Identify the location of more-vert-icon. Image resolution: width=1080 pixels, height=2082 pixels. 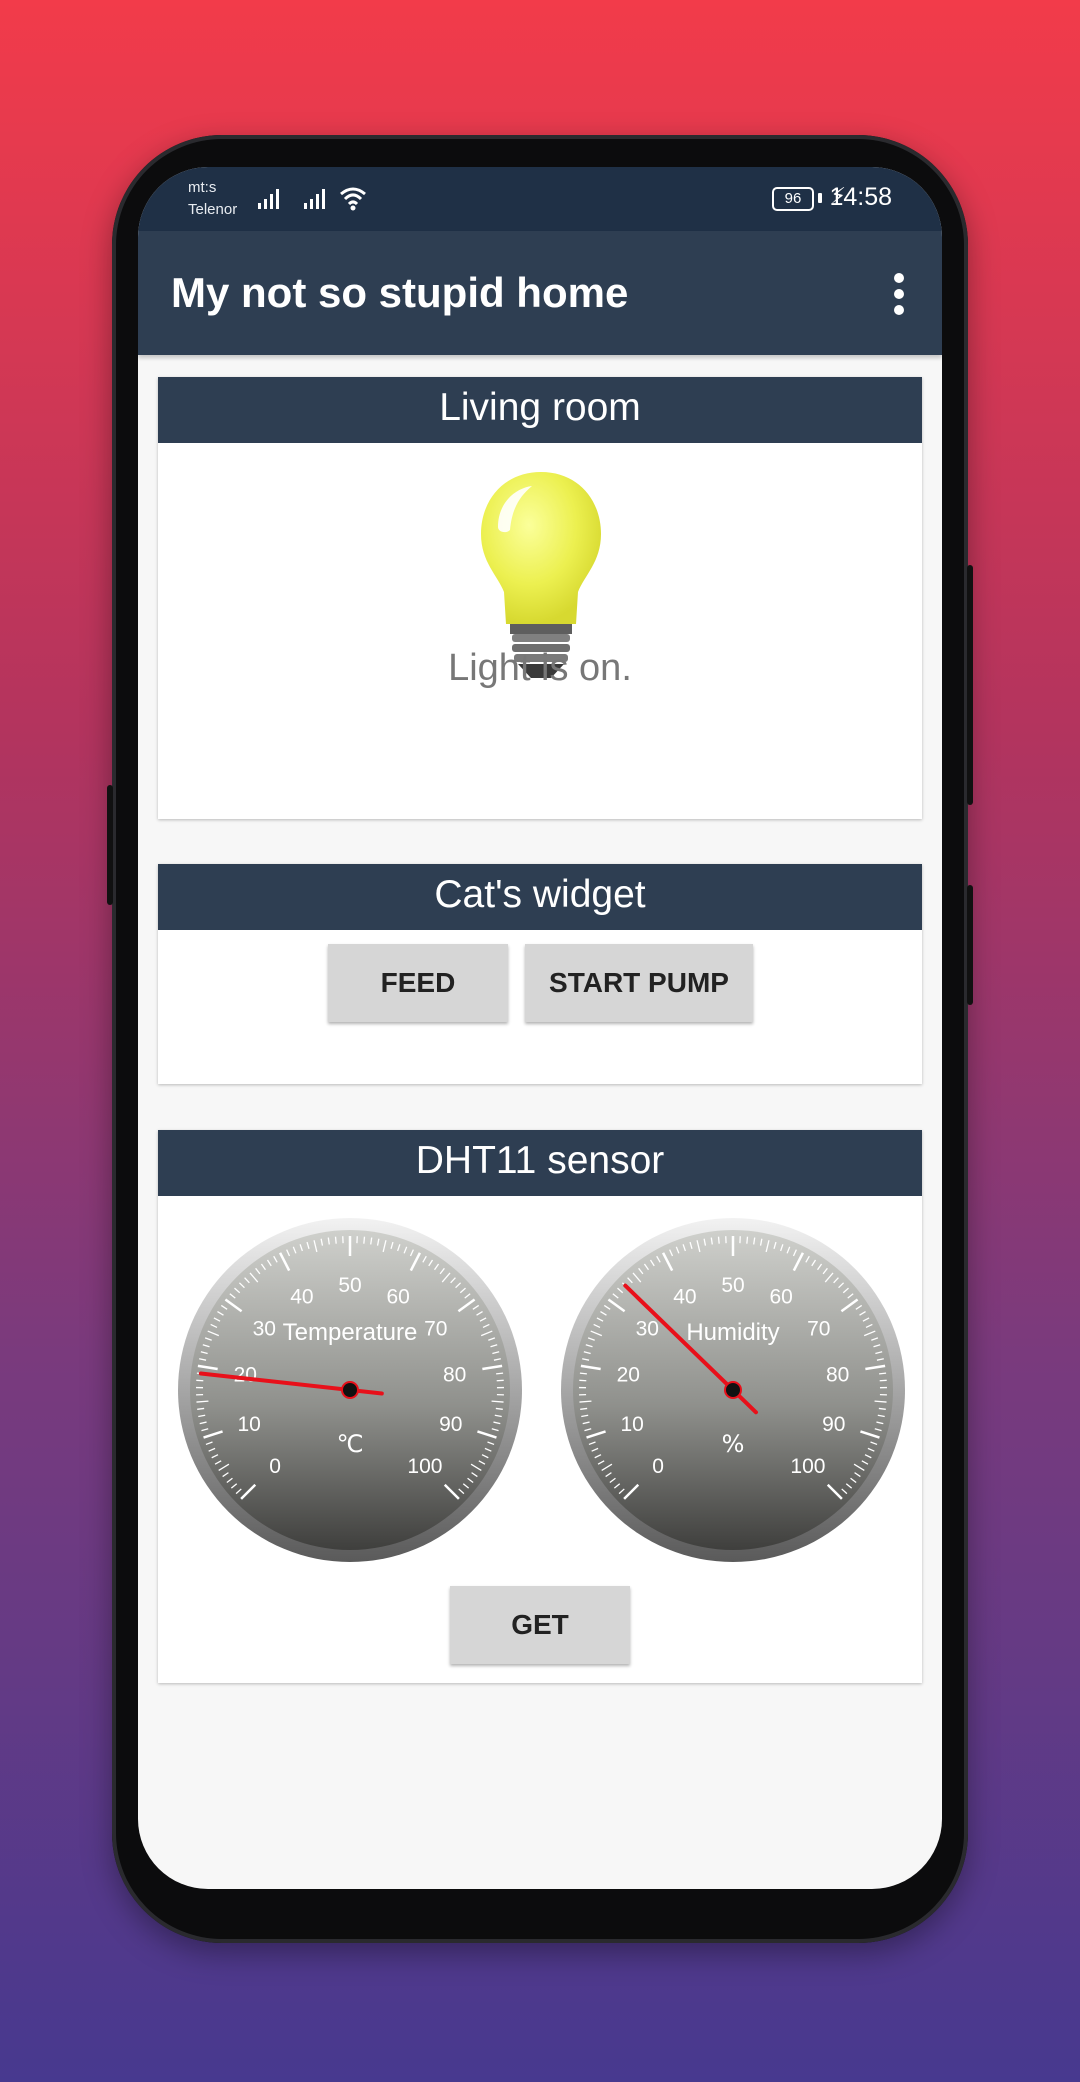
(899, 295).